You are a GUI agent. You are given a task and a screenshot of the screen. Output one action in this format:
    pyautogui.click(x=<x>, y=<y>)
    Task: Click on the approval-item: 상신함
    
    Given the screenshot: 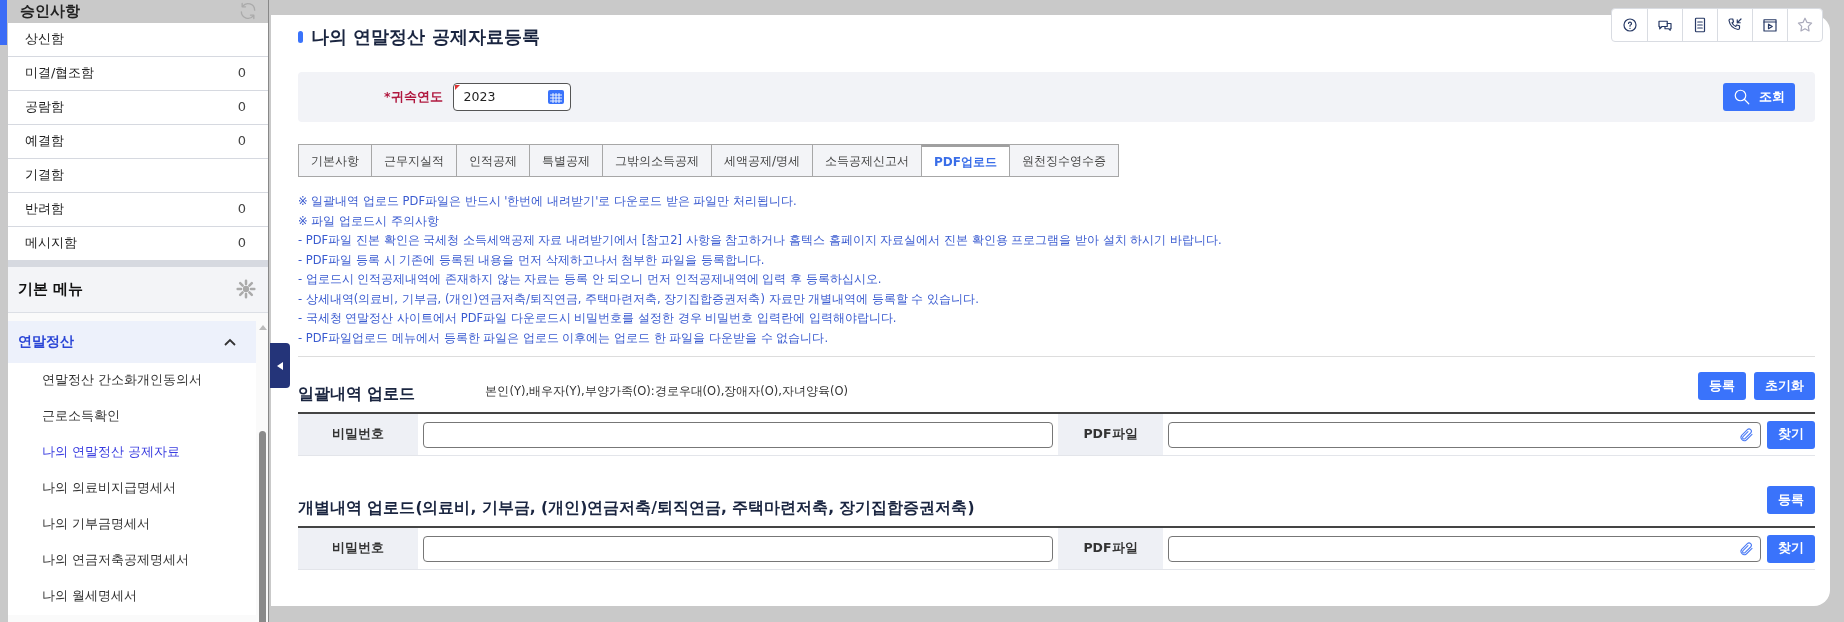 What is the action you would take?
    pyautogui.click(x=138, y=39)
    